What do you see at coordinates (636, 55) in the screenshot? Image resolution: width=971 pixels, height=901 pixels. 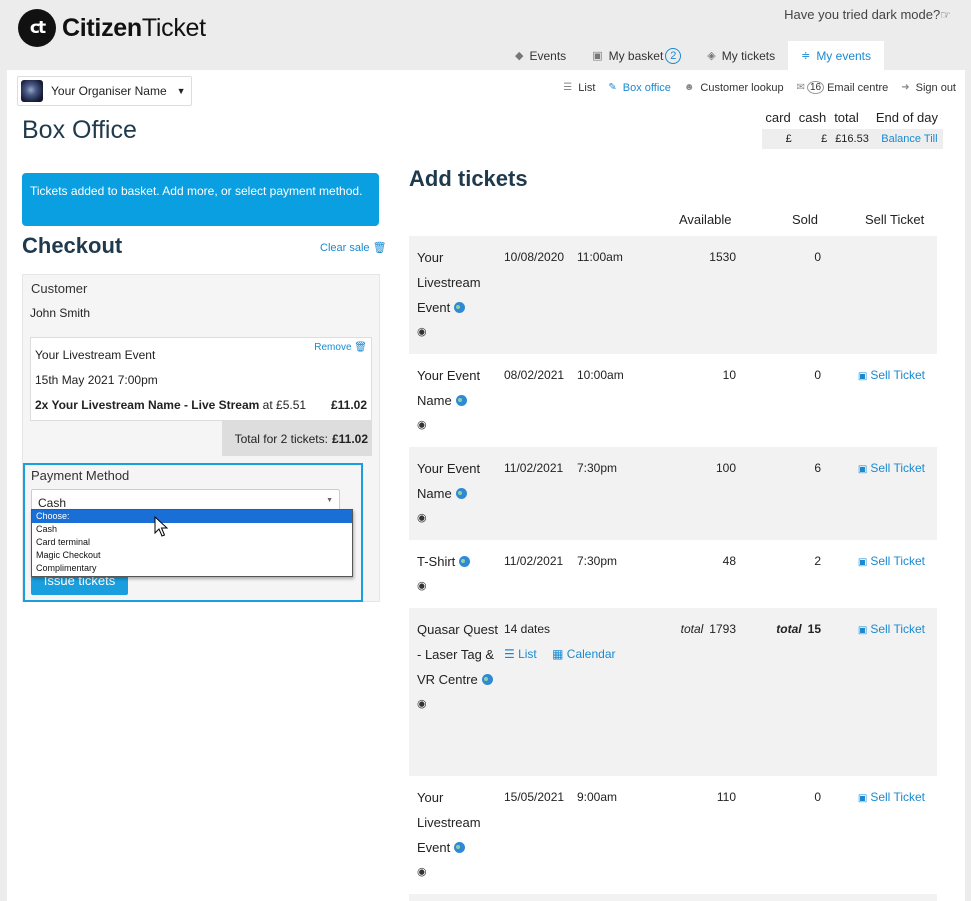 I see `tab-my-basket: ▣ My basket 2` at bounding box center [636, 55].